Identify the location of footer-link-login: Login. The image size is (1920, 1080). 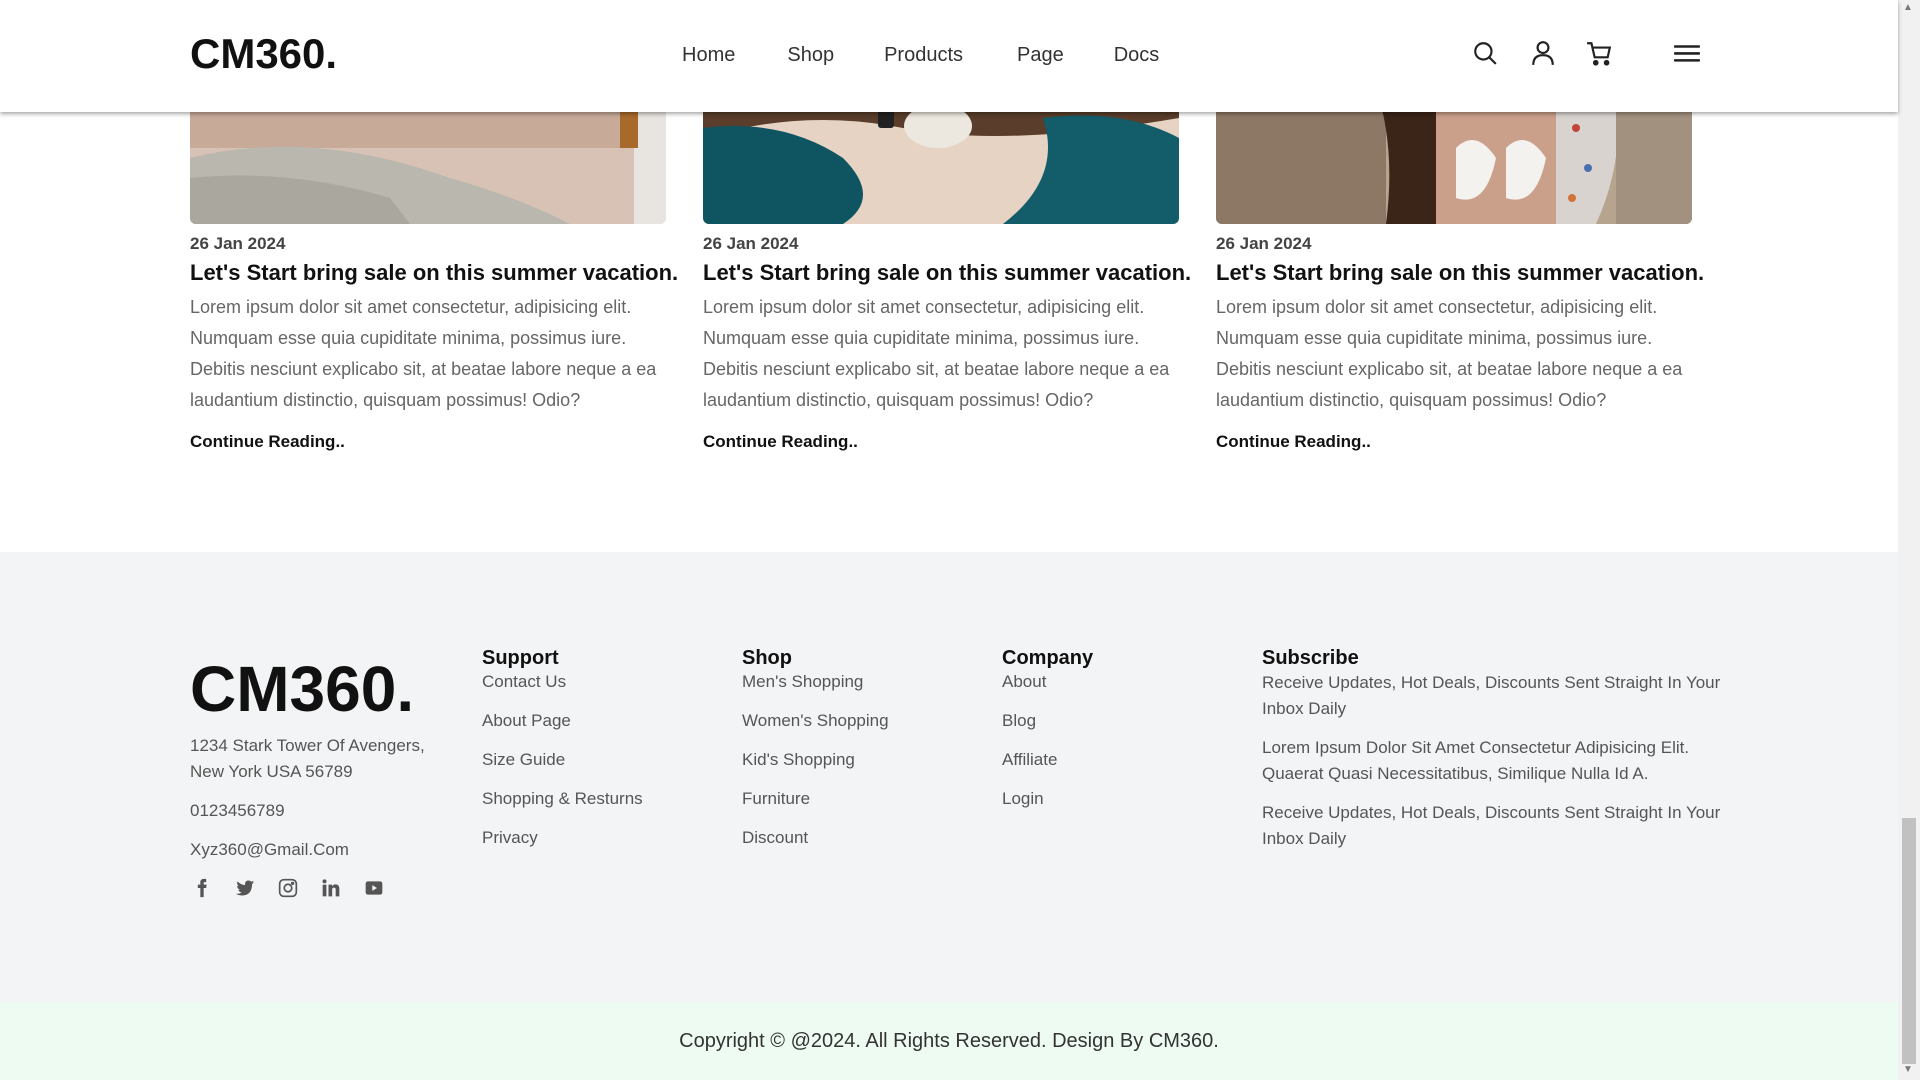
(1047, 798).